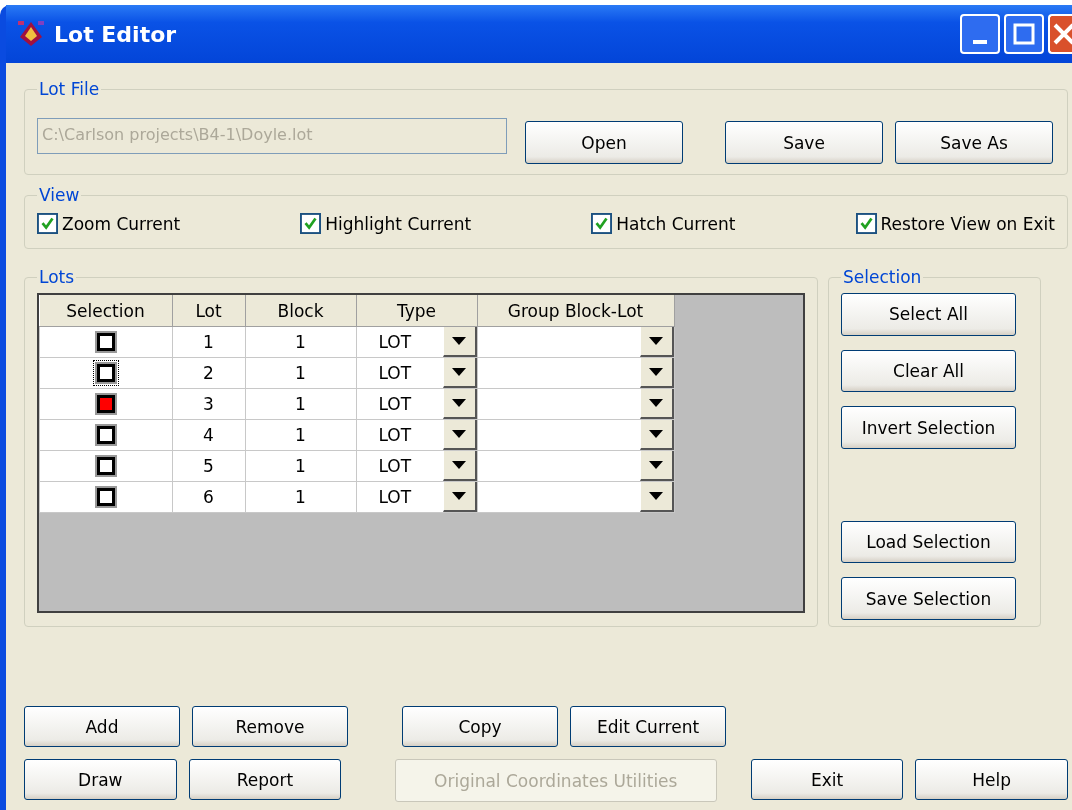 Image resolution: width=1072 pixels, height=810 pixels. What do you see at coordinates (208, 311) in the screenshot?
I see `column-header: Lot` at bounding box center [208, 311].